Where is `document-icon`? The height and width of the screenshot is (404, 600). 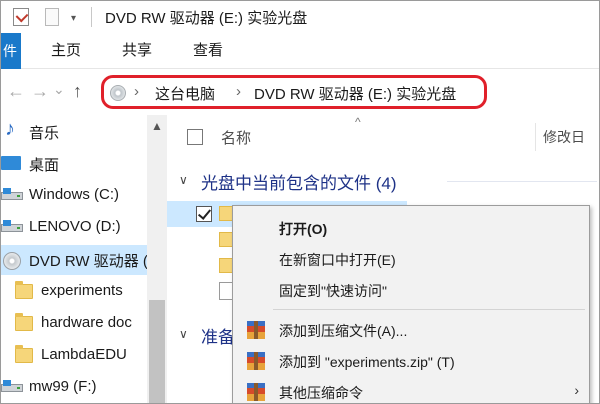 document-icon is located at coordinates (226, 291).